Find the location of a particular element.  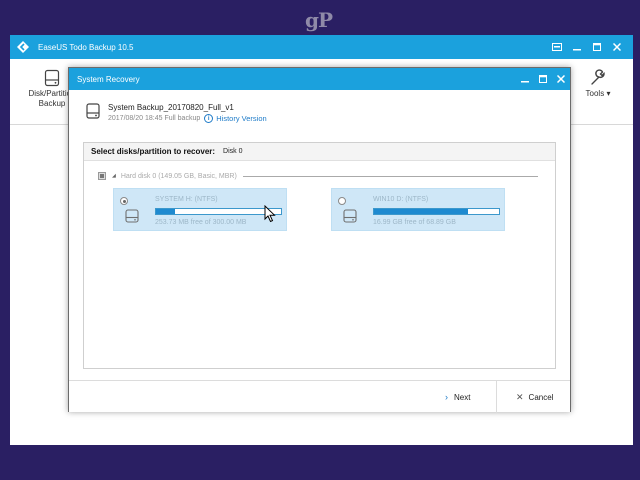

tools-button: Tools ▾ is located at coordinates (598, 84).